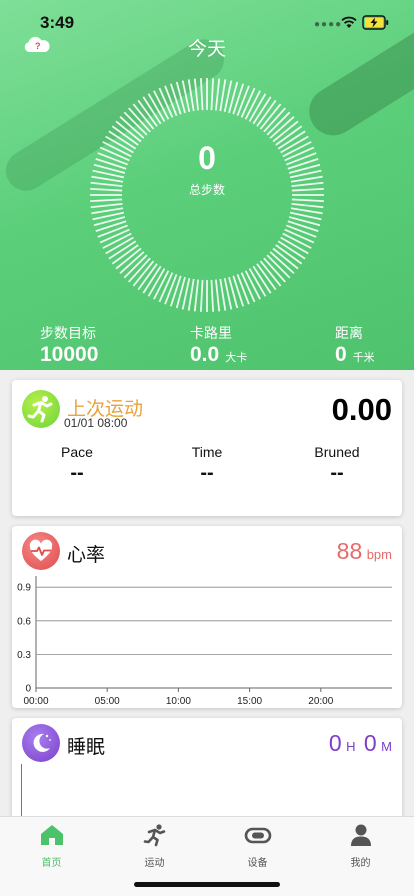 This screenshot has width=414, height=896. Describe the element at coordinates (24, 588) in the screenshot. I see `y-tick-label: 0.9` at that location.